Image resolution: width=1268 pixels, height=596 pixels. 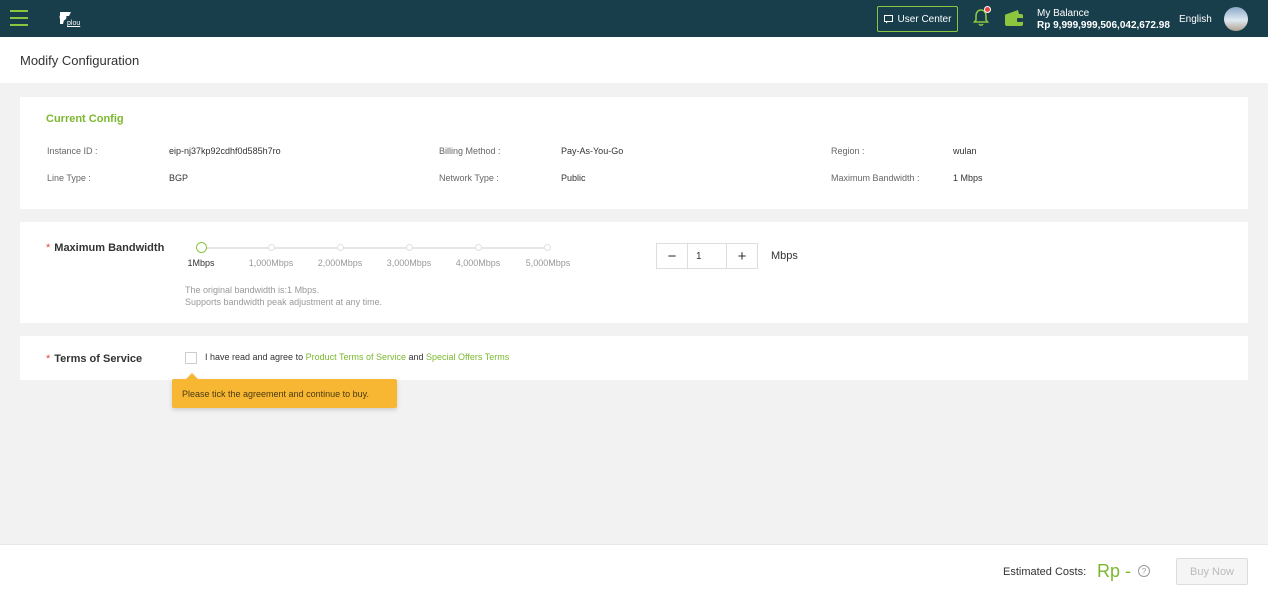 I want to click on slider-label: 1,000Mbps, so click(x=271, y=263).